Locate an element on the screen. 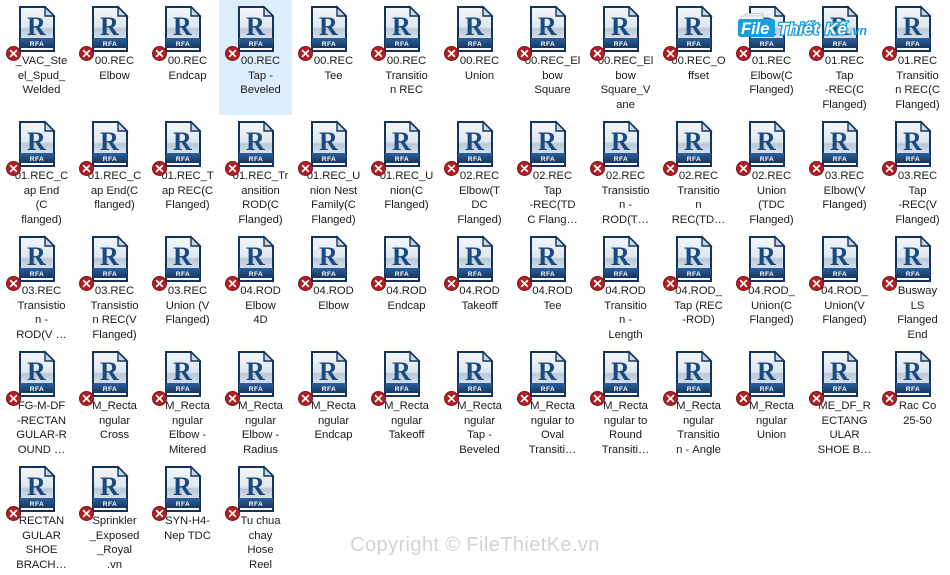  file-item: R RFA 03.REC Transistio n REC(V Flanged) is located at coordinates (109, 287).